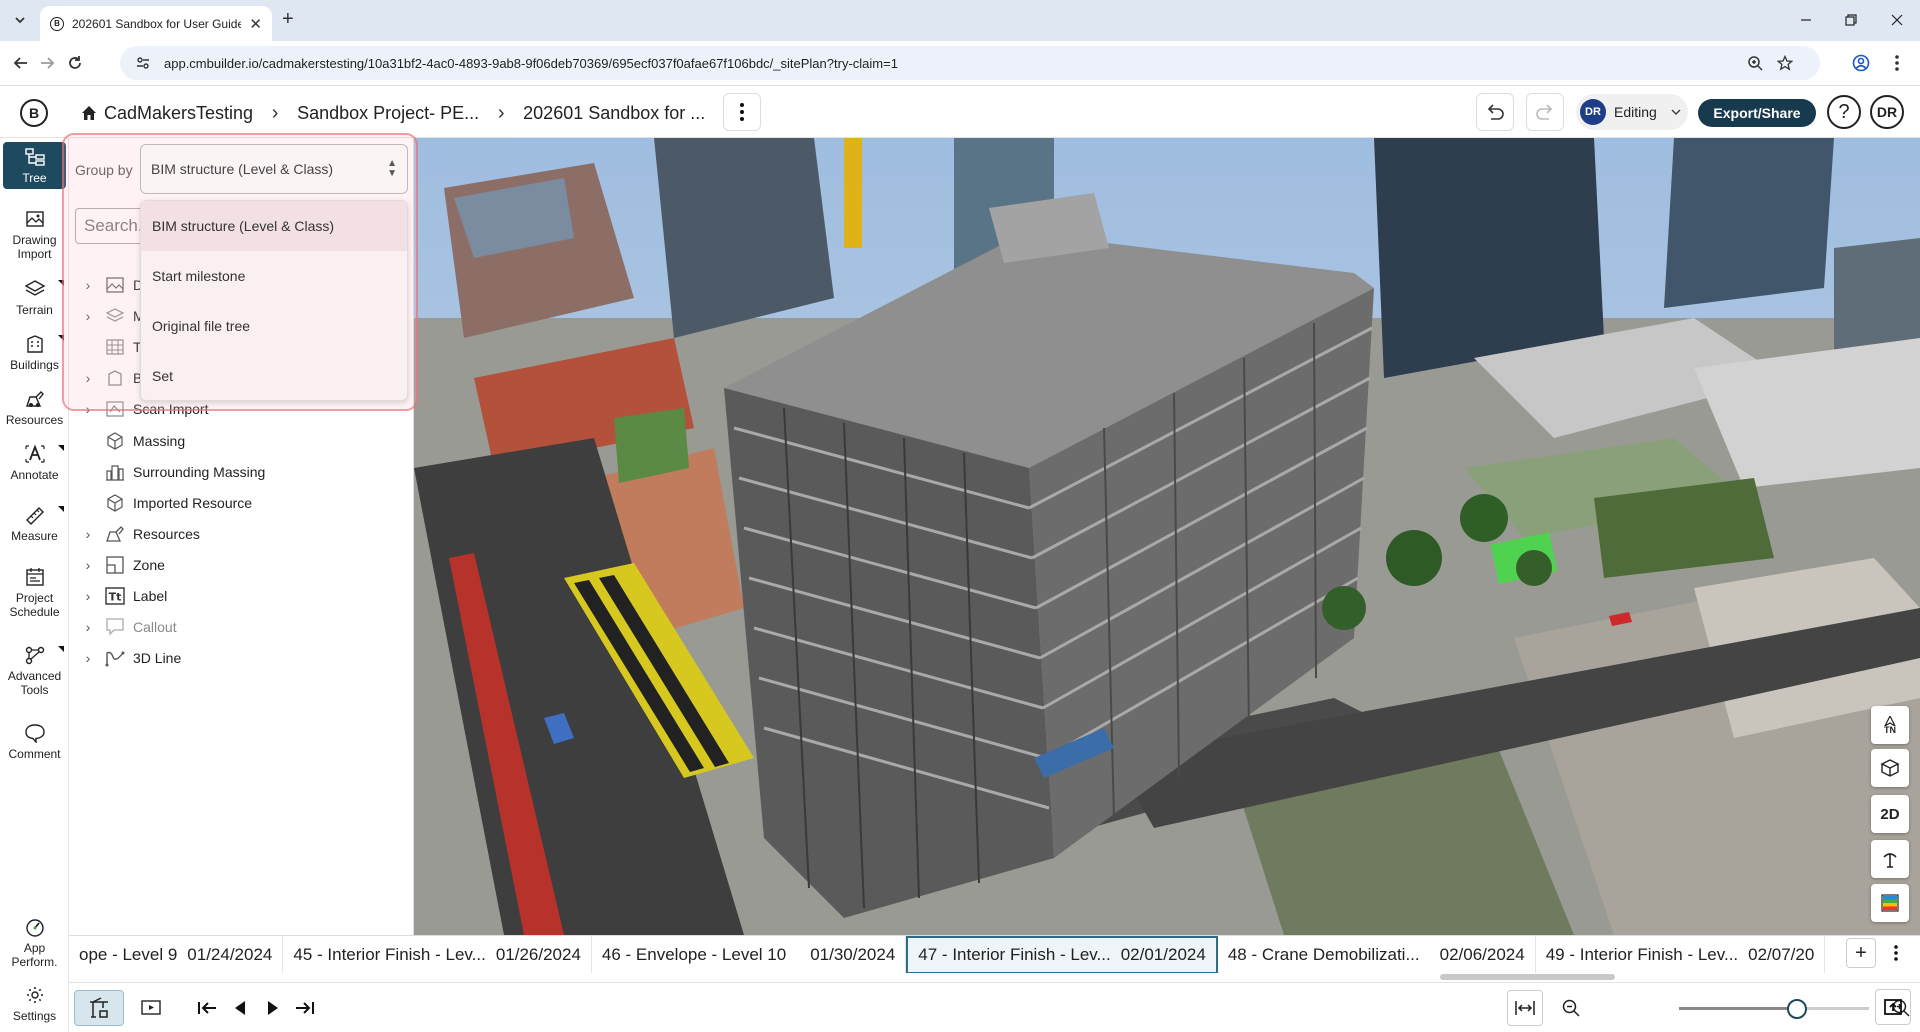  What do you see at coordinates (1571, 1008) in the screenshot?
I see `zoom-out-button` at bounding box center [1571, 1008].